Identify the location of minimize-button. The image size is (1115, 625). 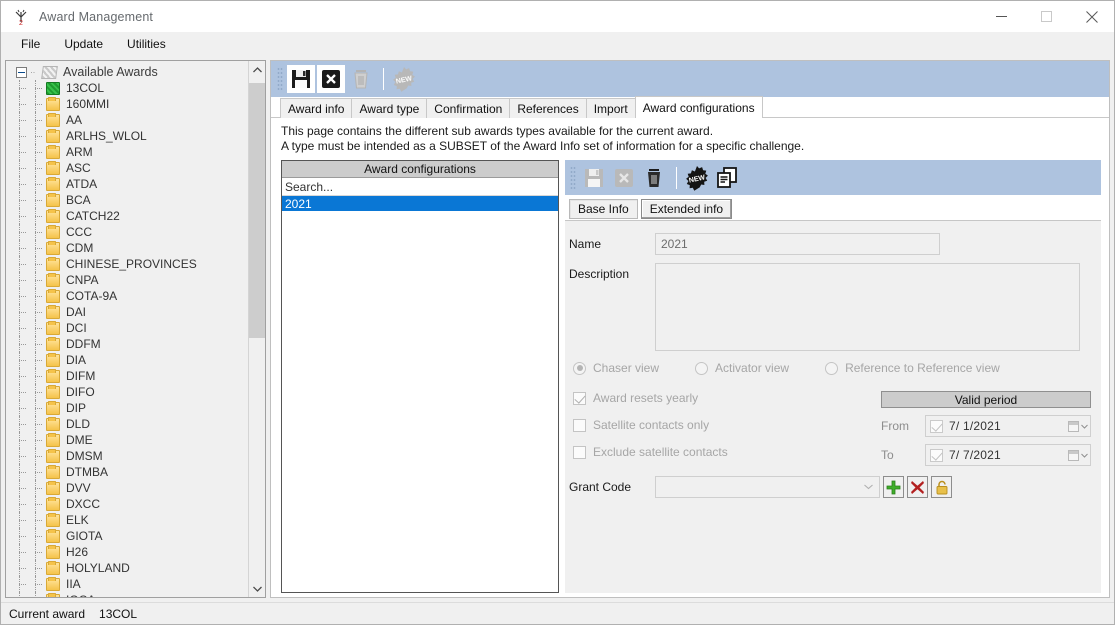
(1001, 16).